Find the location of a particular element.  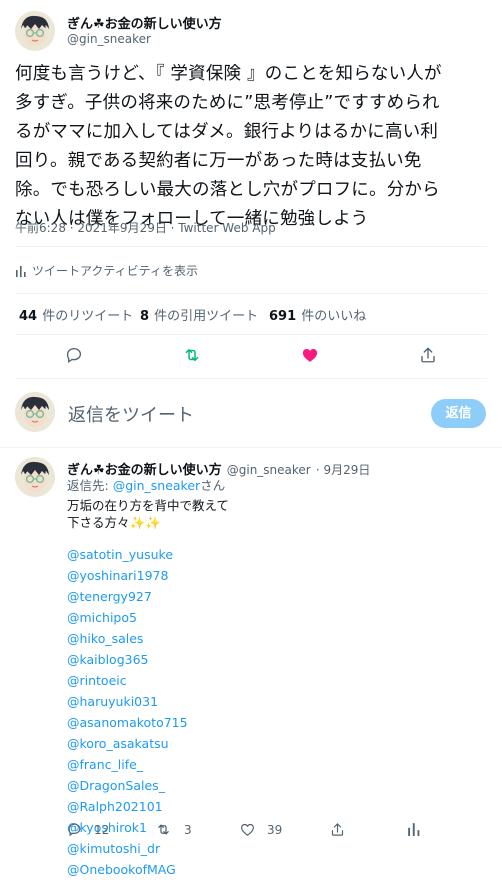

mention-link: @asanomakoto715 is located at coordinates (127, 722).